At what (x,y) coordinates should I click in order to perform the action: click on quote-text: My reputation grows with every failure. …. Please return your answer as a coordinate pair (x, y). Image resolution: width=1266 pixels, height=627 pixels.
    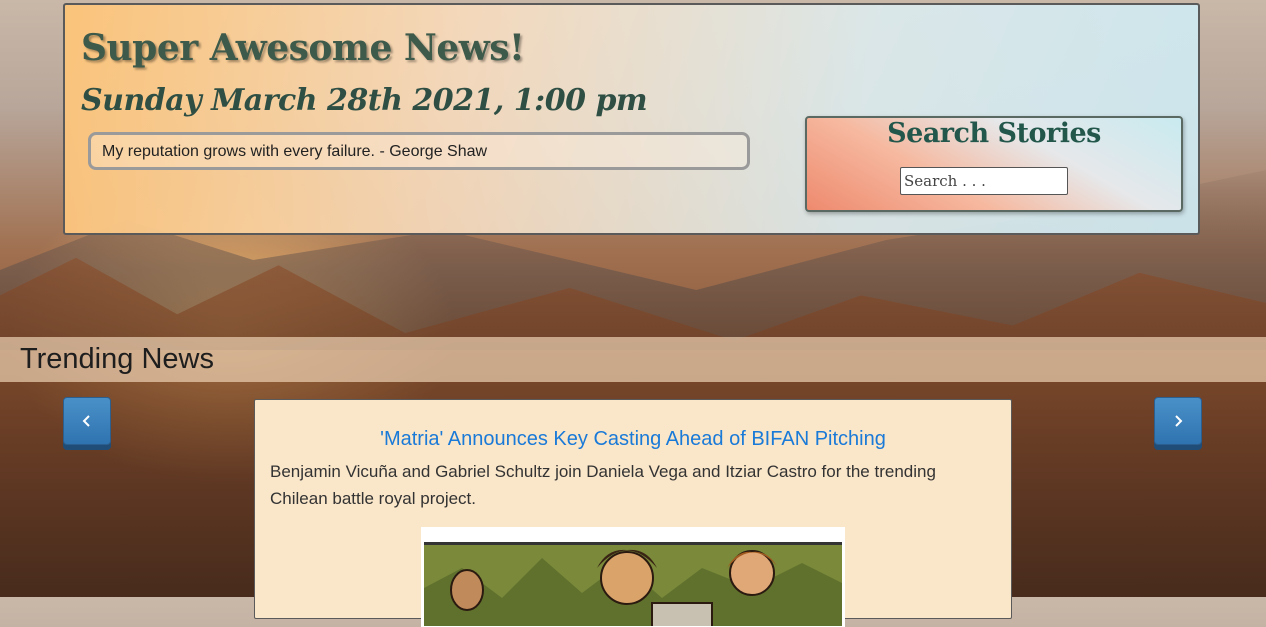
    Looking at the image, I should click on (295, 151).